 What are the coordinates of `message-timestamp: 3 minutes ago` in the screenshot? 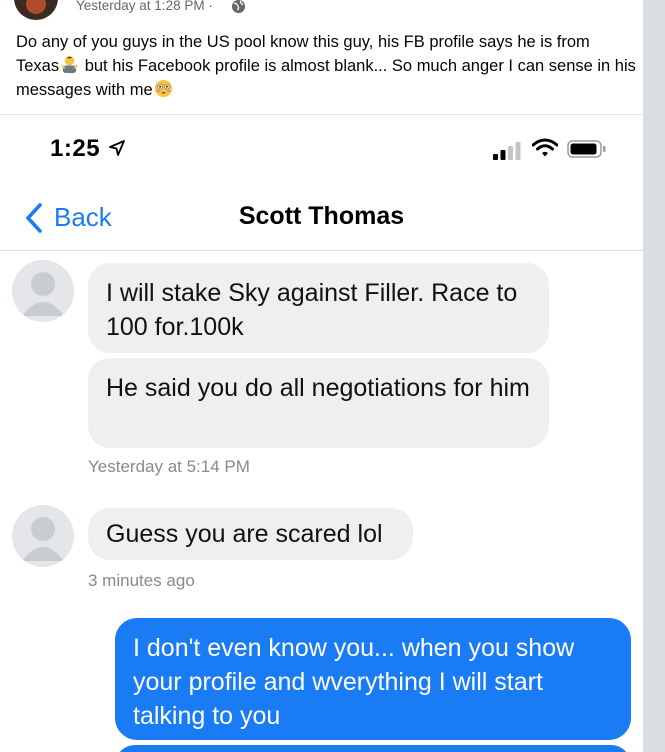 It's located at (141, 580).